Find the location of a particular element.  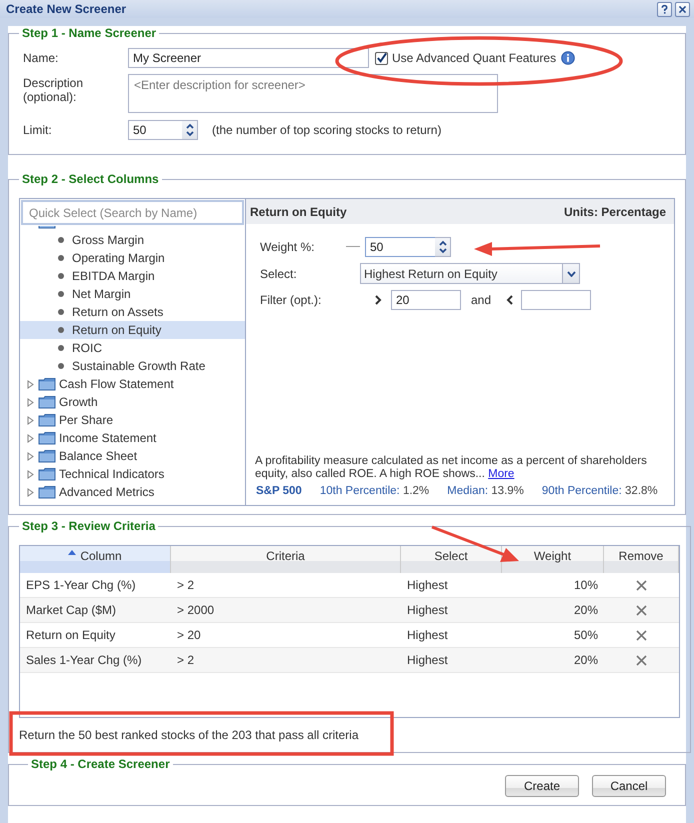

table-cell-text: EPS 1-Year Chg (%) is located at coordinates (81, 585).